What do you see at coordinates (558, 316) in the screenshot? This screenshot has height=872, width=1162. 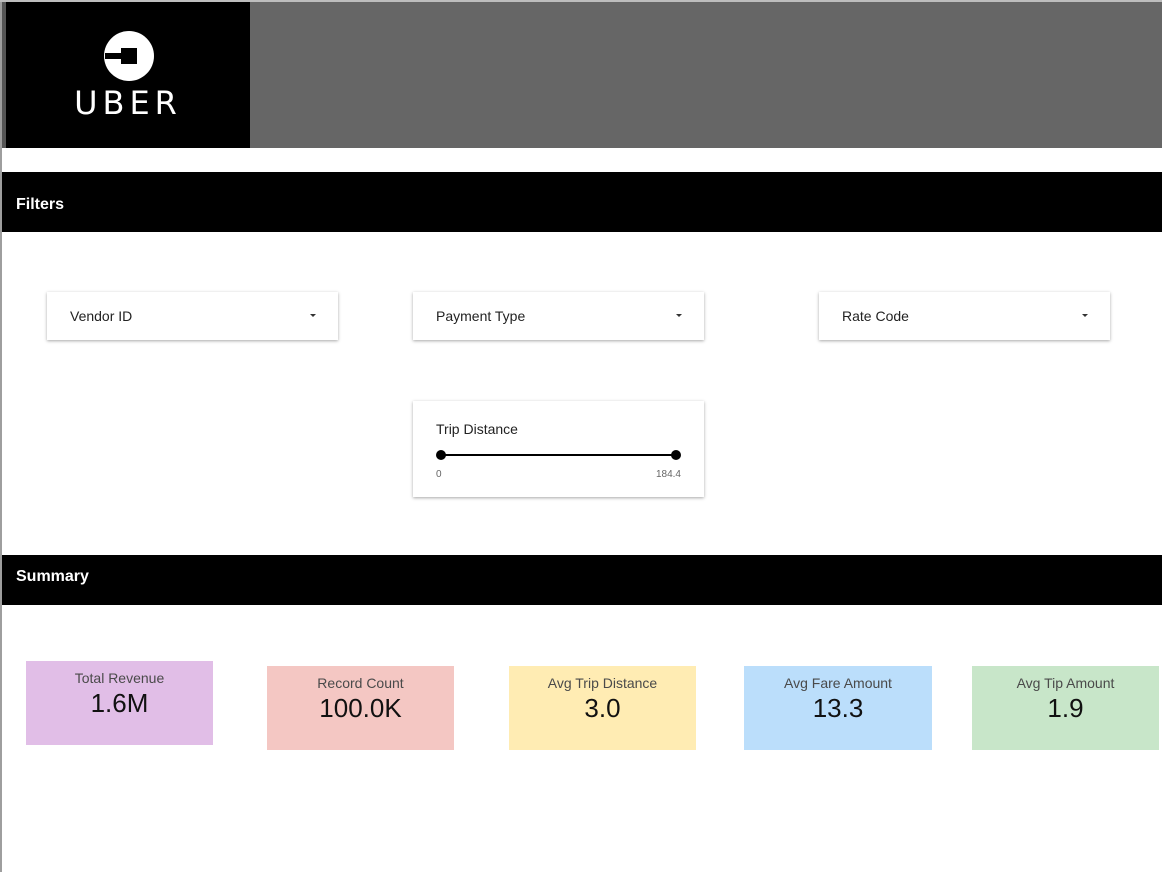 I see `payment-type-dropdown: Payment Type` at bounding box center [558, 316].